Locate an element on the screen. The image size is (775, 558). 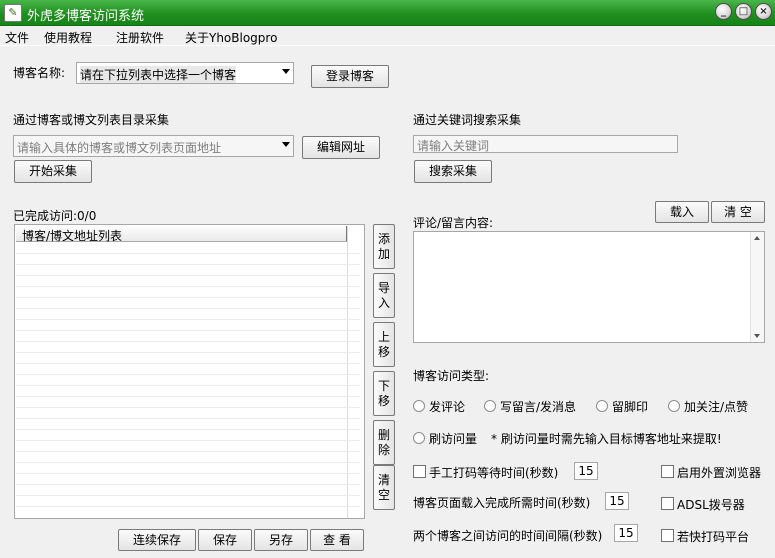
import-button: 导入 is located at coordinates (384, 295).